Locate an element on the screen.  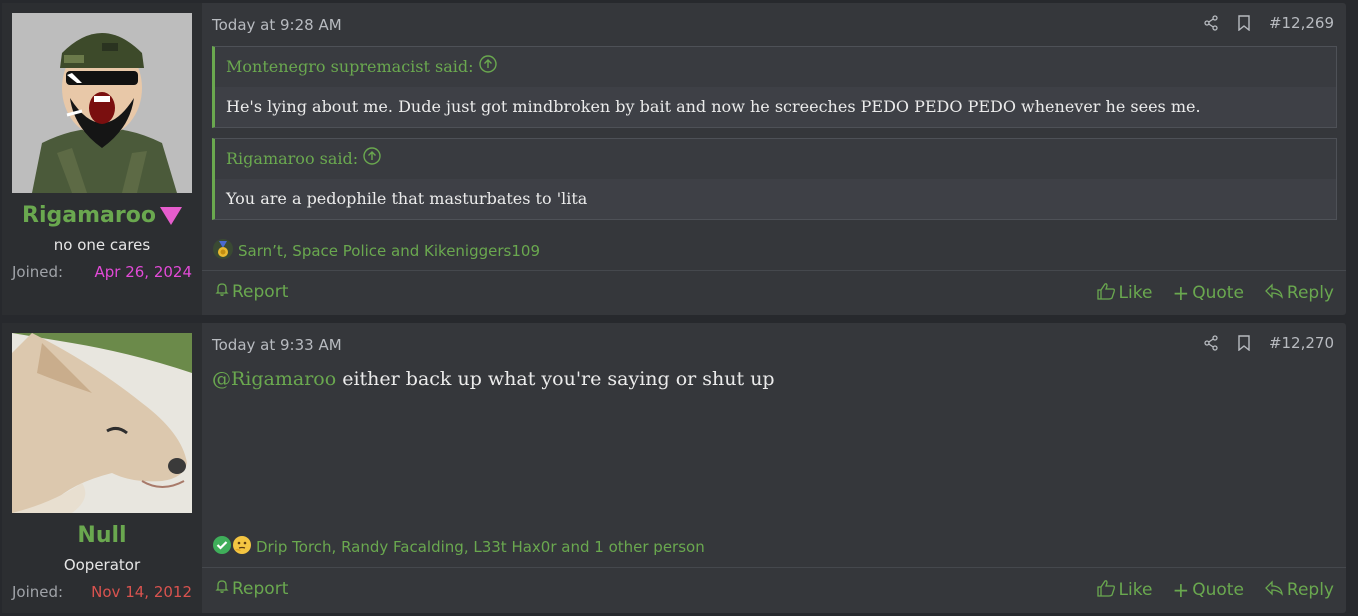
medal-reaction-icon is located at coordinates (223, 251).